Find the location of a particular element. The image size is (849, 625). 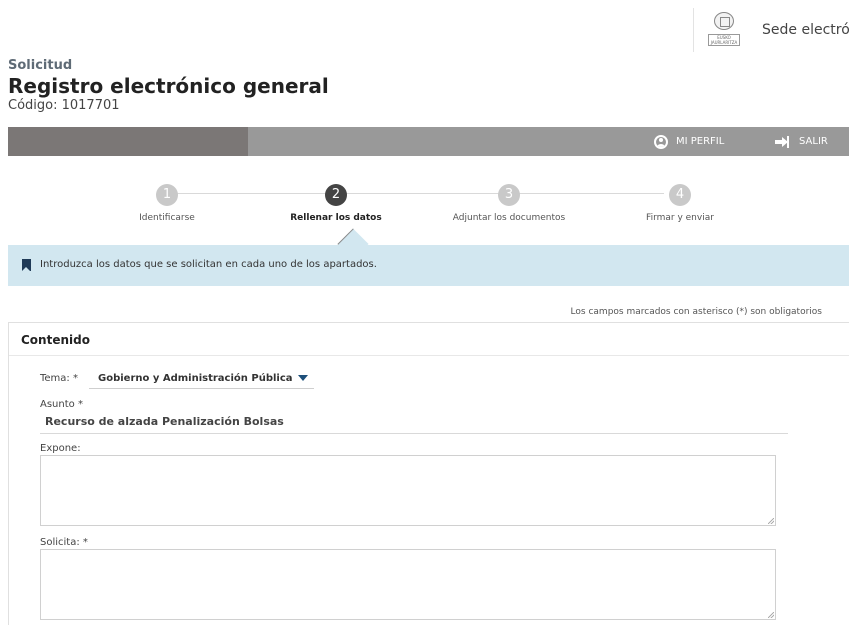

step-rellenar-datos: 2 Rellenar los datos is located at coordinates (336, 203).